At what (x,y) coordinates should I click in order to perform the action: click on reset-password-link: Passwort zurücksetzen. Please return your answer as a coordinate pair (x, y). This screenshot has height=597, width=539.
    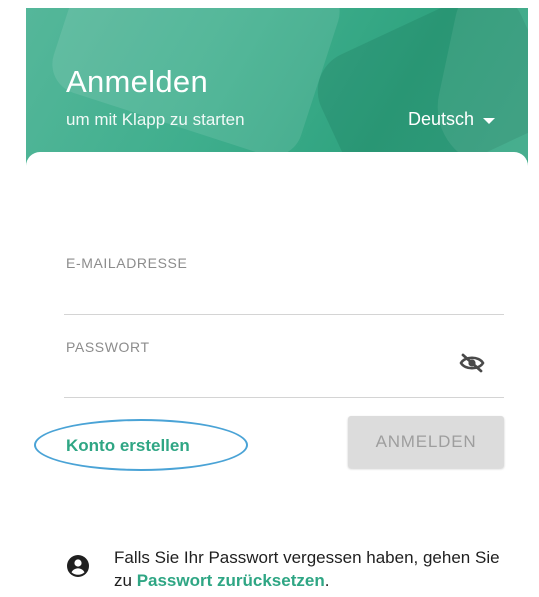
    Looking at the image, I should click on (231, 580).